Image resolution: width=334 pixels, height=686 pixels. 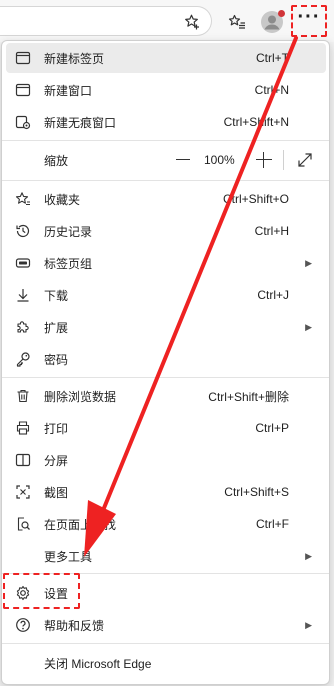 What do you see at coordinates (166, 90) in the screenshot?
I see `menu-item-new-window: 新建窗口 Ctrl+N` at bounding box center [166, 90].